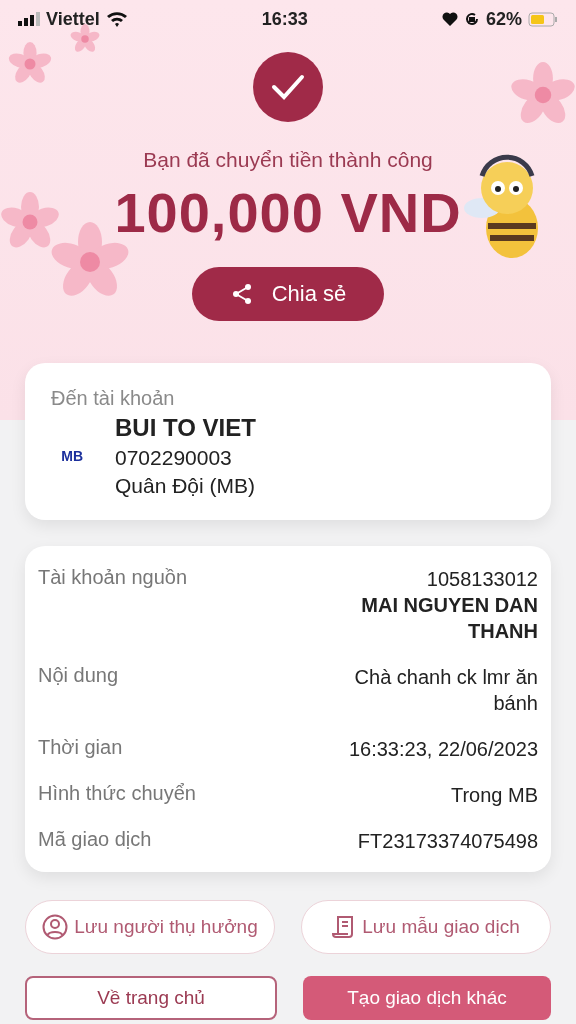 The image size is (576, 1024). Describe the element at coordinates (73, 19) in the screenshot. I see `carrier-name: Viettel` at that location.